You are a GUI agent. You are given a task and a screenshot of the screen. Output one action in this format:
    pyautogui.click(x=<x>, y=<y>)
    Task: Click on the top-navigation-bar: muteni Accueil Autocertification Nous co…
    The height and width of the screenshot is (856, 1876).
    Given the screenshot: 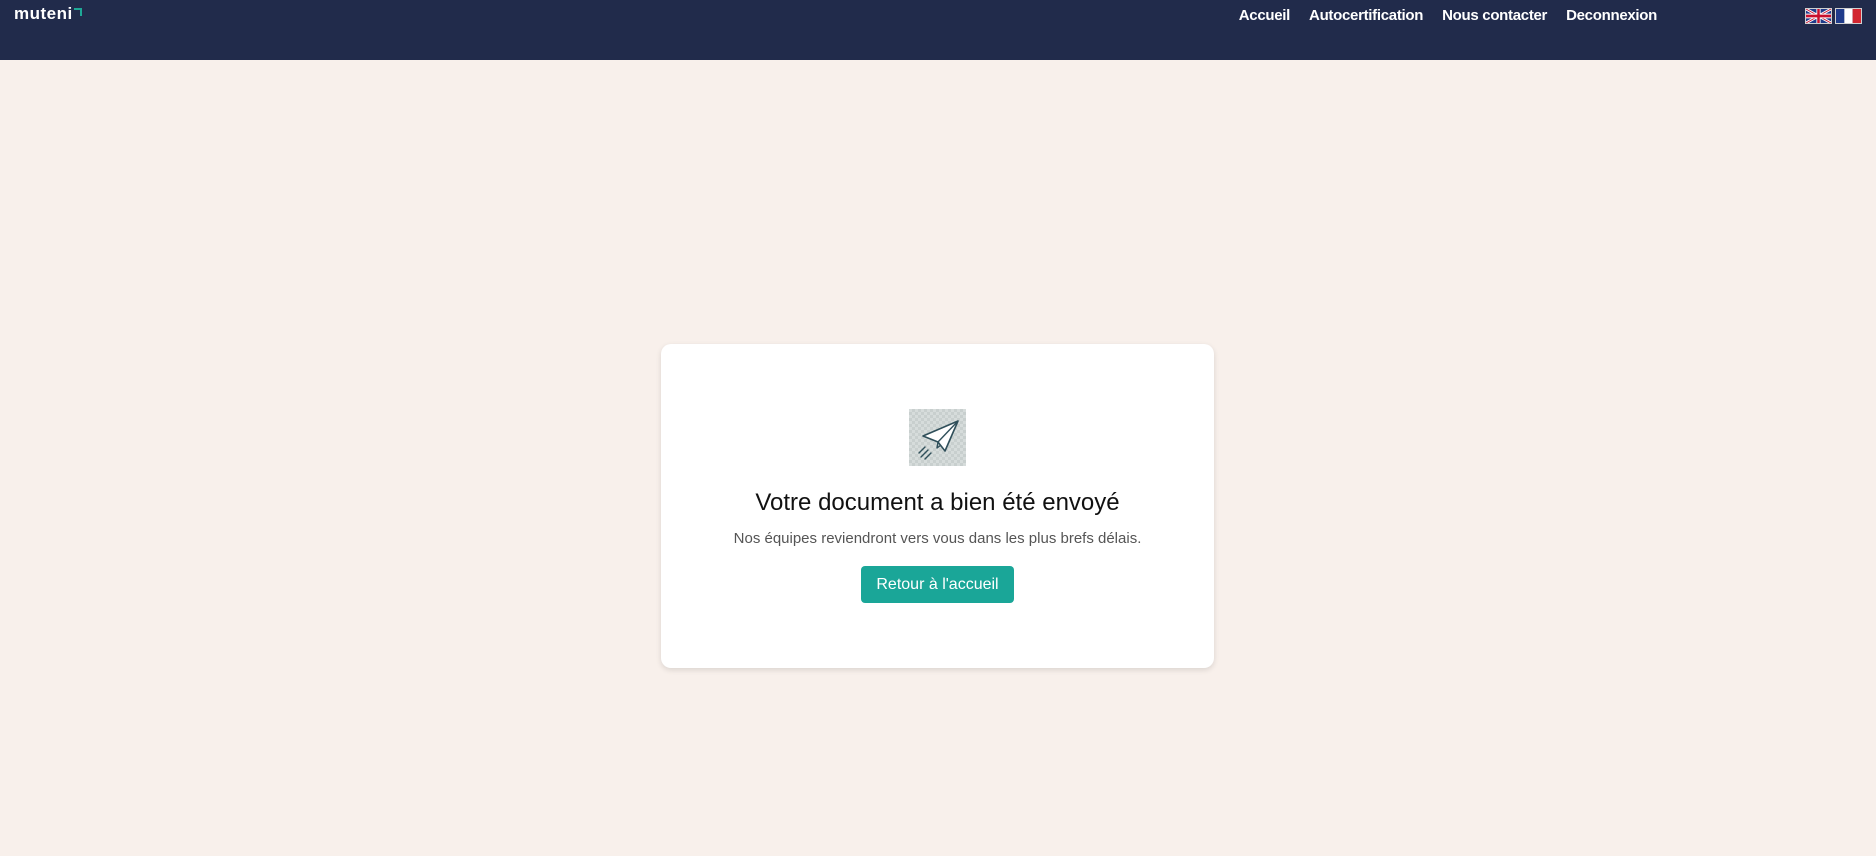 What is the action you would take?
    pyautogui.click(x=938, y=30)
    